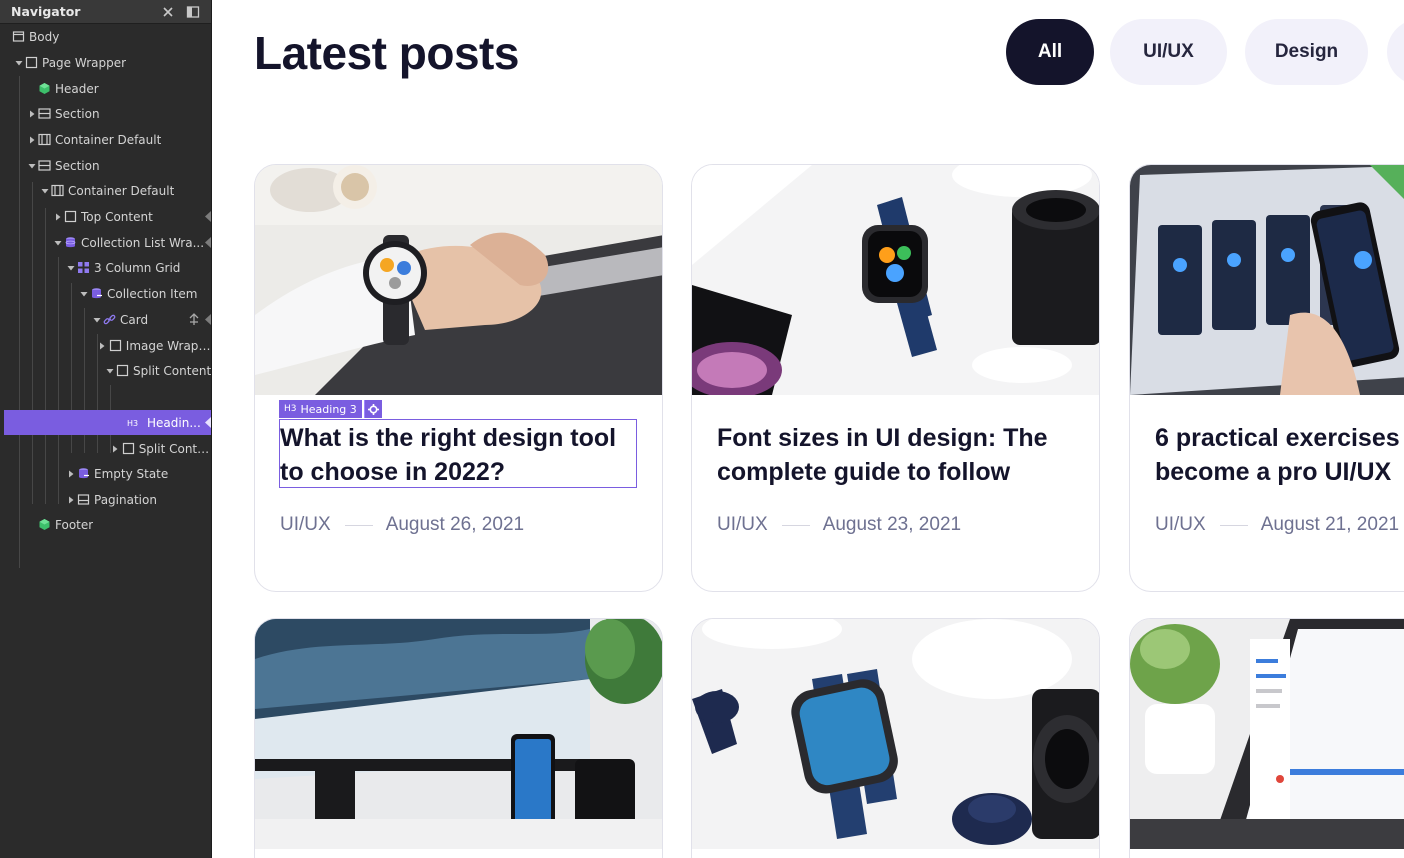 This screenshot has height=858, width=1404. I want to click on post-meta: UI/UX August 23, 2021, so click(839, 525).